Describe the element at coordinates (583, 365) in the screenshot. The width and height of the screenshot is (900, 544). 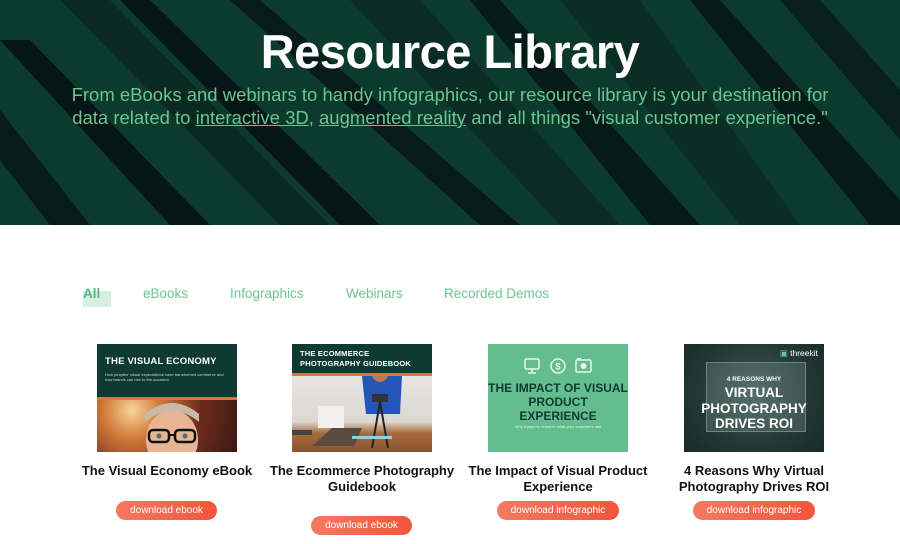
I see `camera-icon` at that location.